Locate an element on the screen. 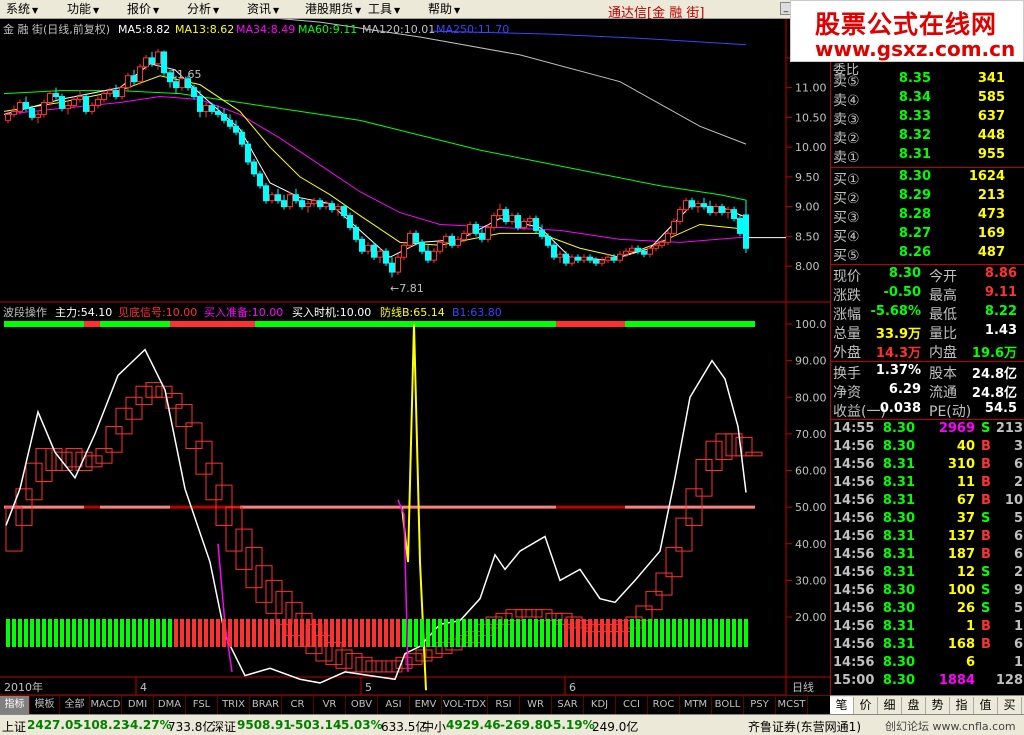  indicator-tab-dmi: DMI is located at coordinates (138, 705).